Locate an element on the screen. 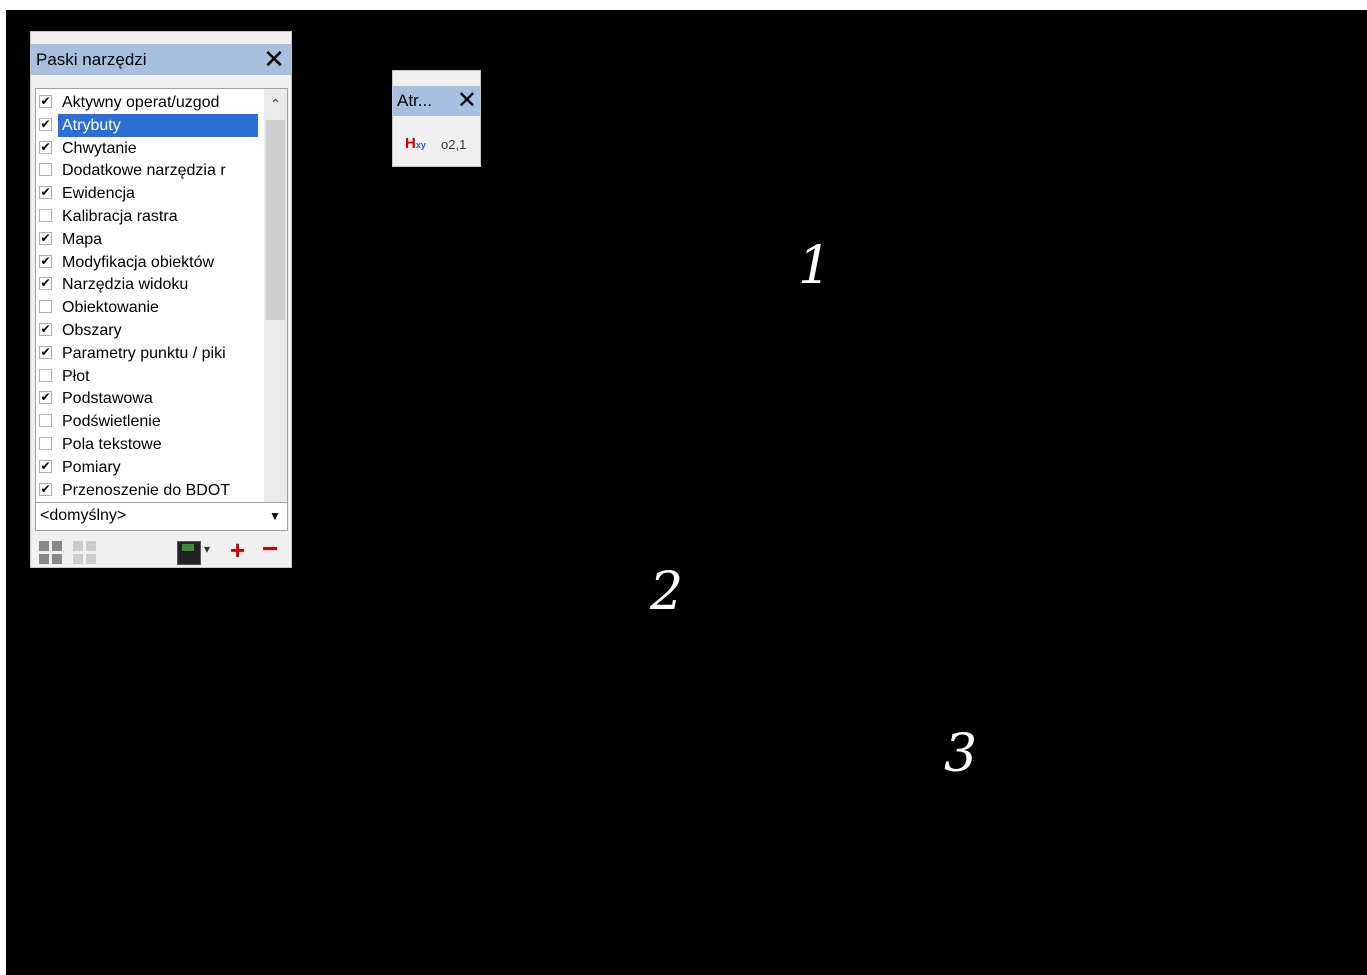  preset-select: <domyślny> ▼ is located at coordinates (161, 516).